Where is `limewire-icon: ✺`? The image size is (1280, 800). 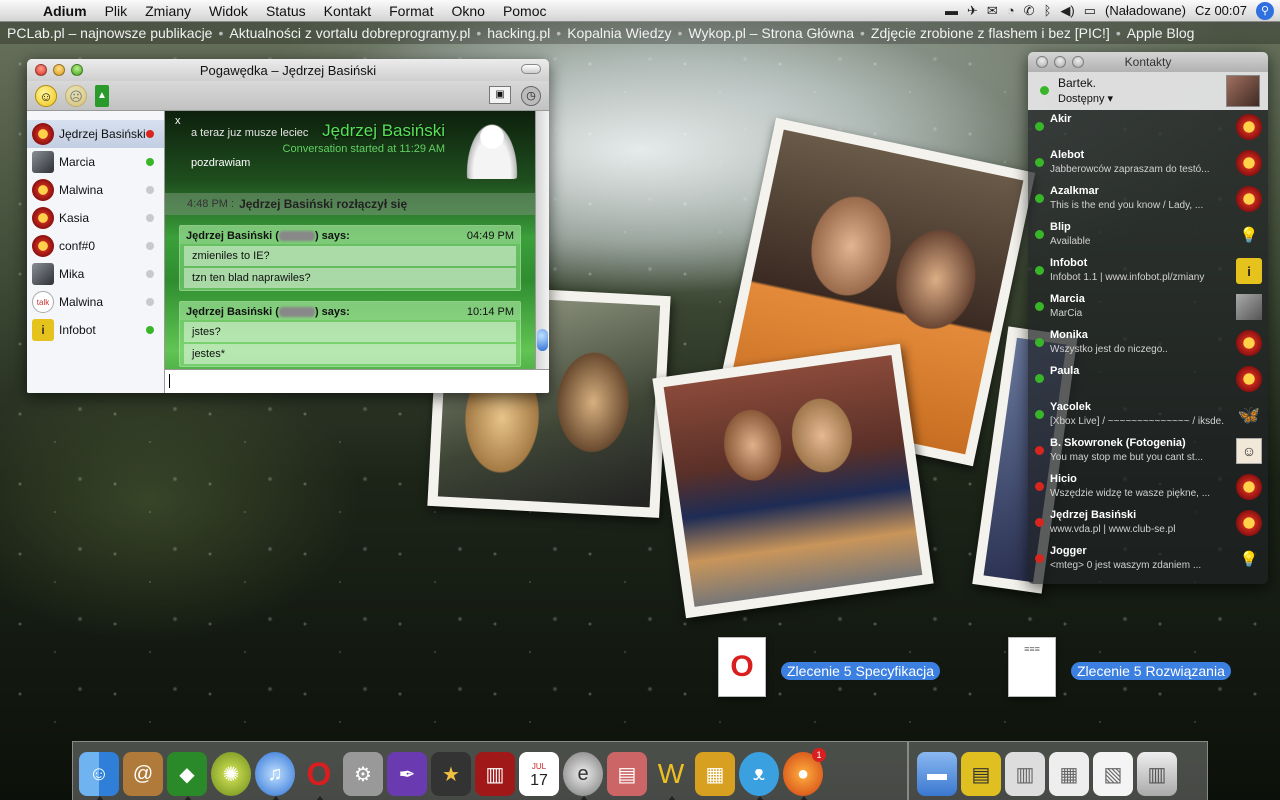
limewire-icon: ✺ is located at coordinates (231, 774).